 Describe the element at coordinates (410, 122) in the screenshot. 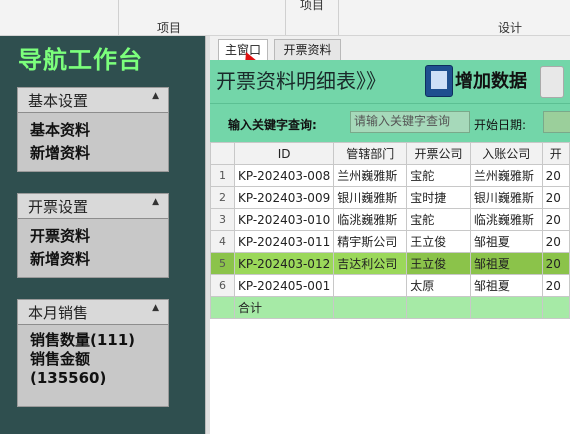

I see `search-input: 请输入关键字查询` at that location.